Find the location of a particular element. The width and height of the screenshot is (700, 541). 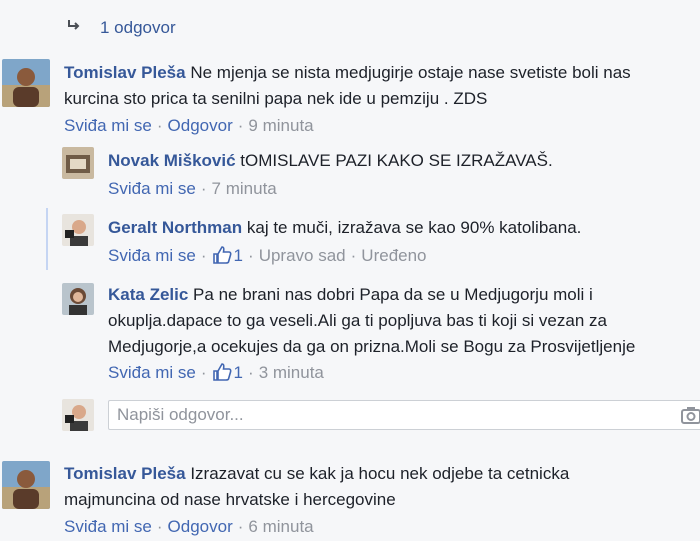

avatar-current-user is located at coordinates (78, 415).